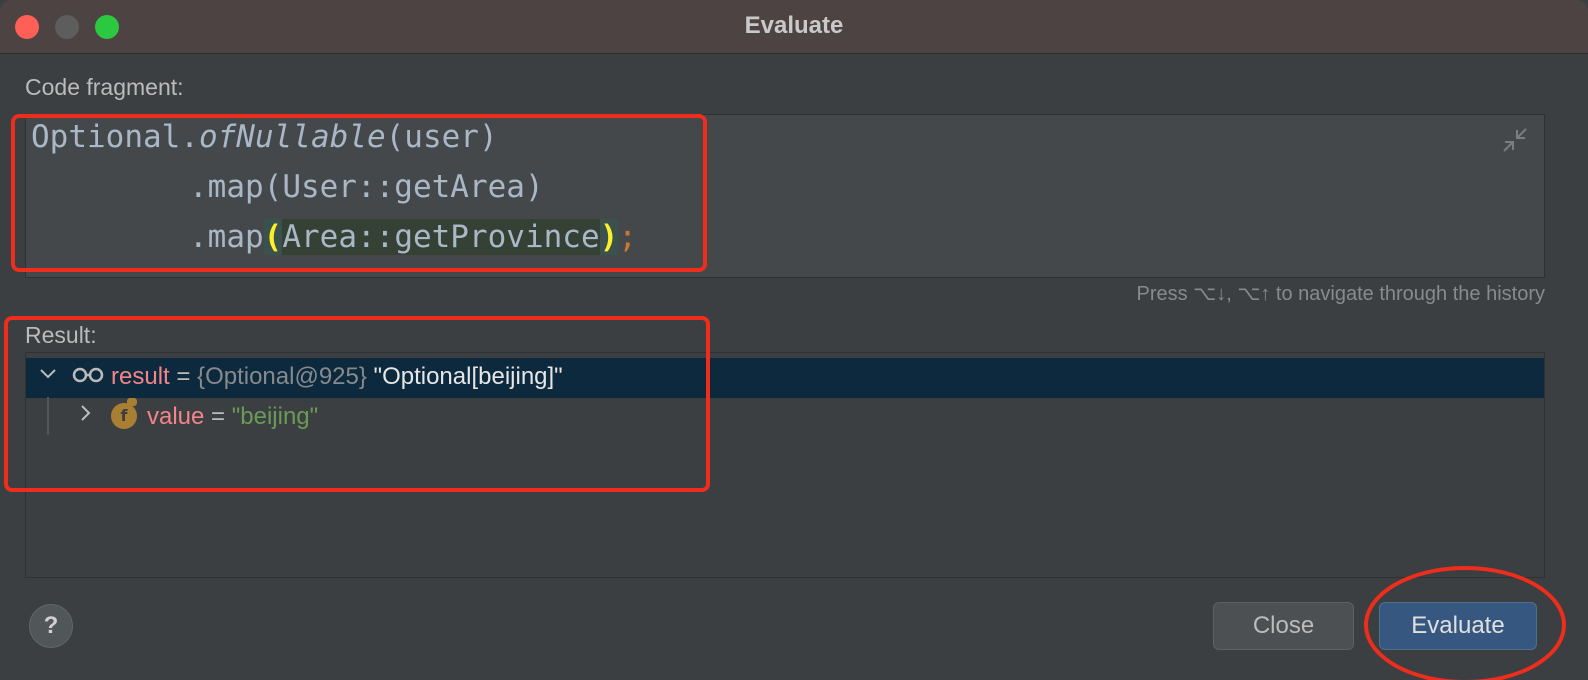  I want to click on close-button: Close, so click(1283, 626).